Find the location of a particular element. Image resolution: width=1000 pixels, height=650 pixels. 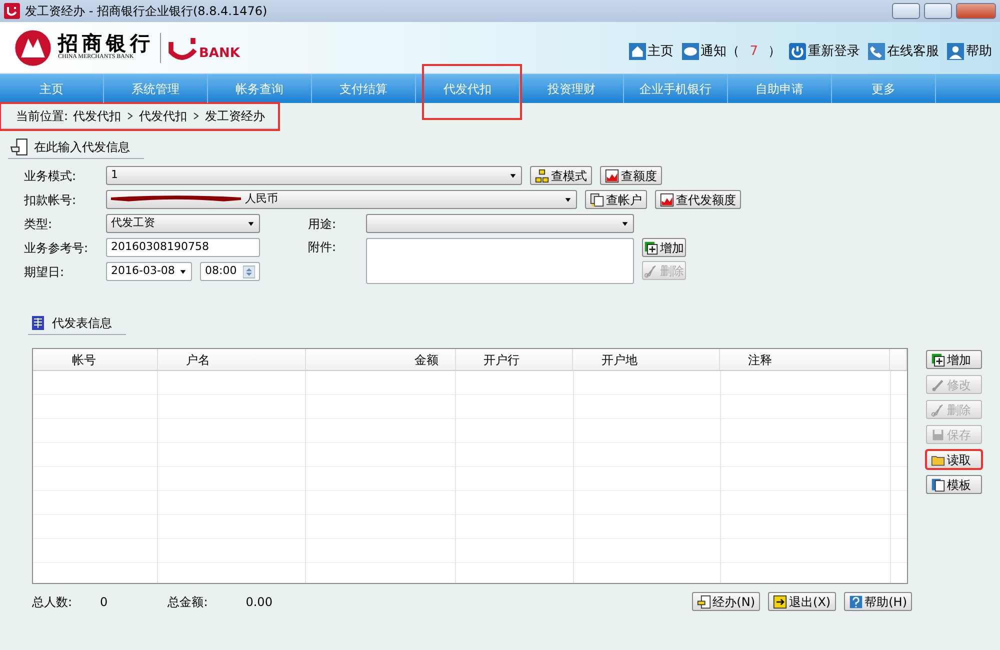

date-field: 2016-03-08 is located at coordinates (149, 271).